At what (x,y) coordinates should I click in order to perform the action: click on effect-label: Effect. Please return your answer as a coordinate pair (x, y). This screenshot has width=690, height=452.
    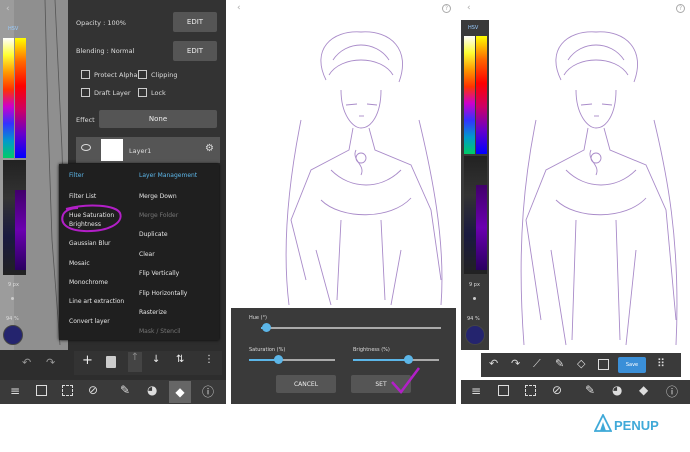
    Looking at the image, I should click on (85, 120).